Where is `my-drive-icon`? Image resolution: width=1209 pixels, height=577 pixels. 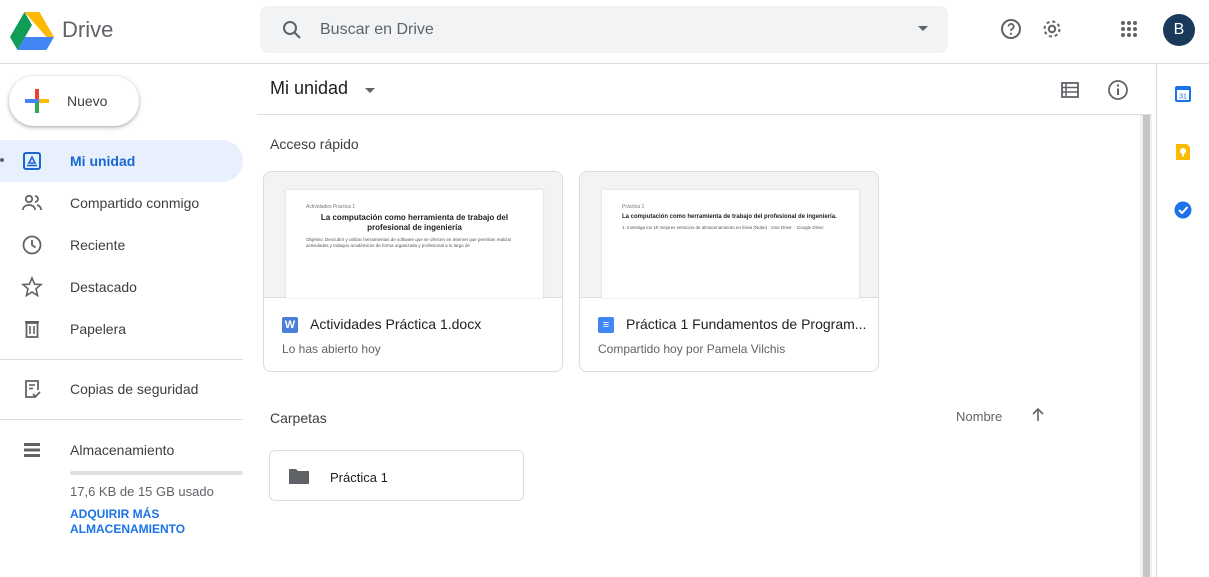
my-drive-icon is located at coordinates (32, 161).